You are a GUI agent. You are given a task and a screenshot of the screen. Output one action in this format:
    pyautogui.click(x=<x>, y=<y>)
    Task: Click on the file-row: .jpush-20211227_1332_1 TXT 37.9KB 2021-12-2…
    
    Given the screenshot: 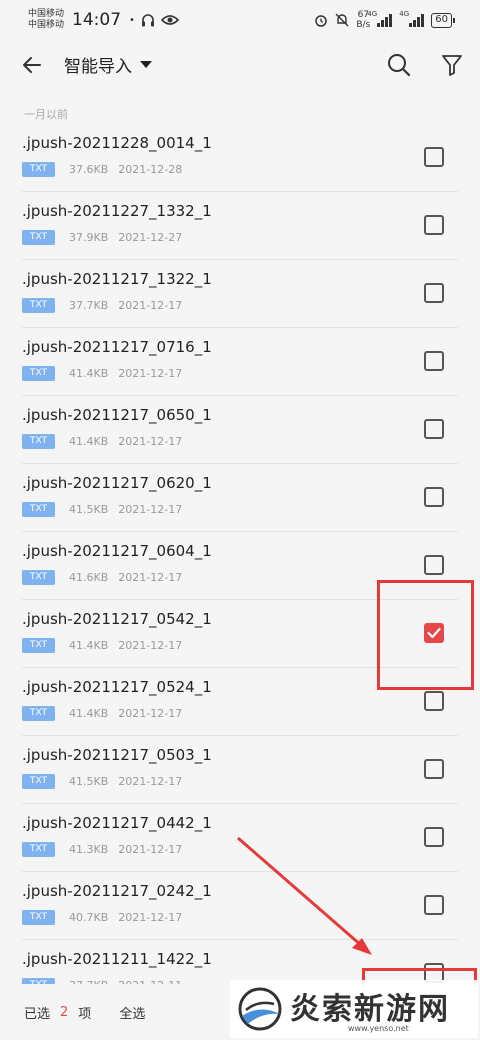 What is the action you would take?
    pyautogui.click(x=240, y=226)
    